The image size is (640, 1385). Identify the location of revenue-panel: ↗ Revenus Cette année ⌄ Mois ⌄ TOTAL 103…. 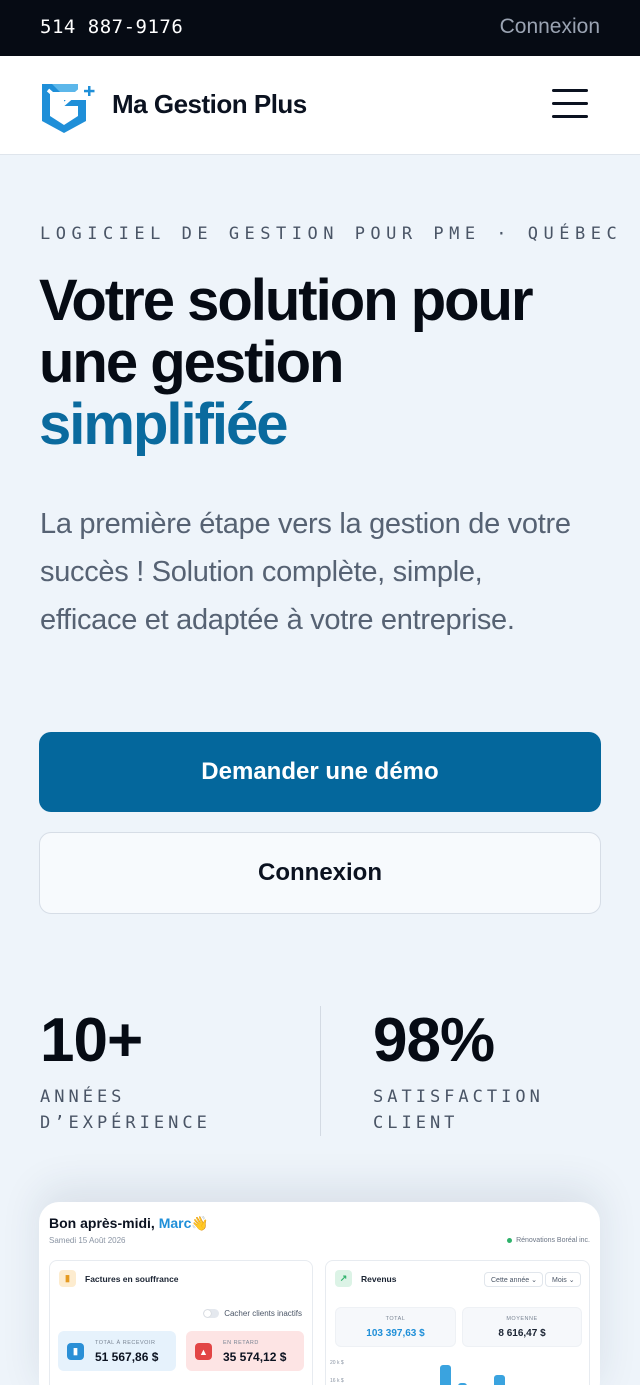
(457, 1322).